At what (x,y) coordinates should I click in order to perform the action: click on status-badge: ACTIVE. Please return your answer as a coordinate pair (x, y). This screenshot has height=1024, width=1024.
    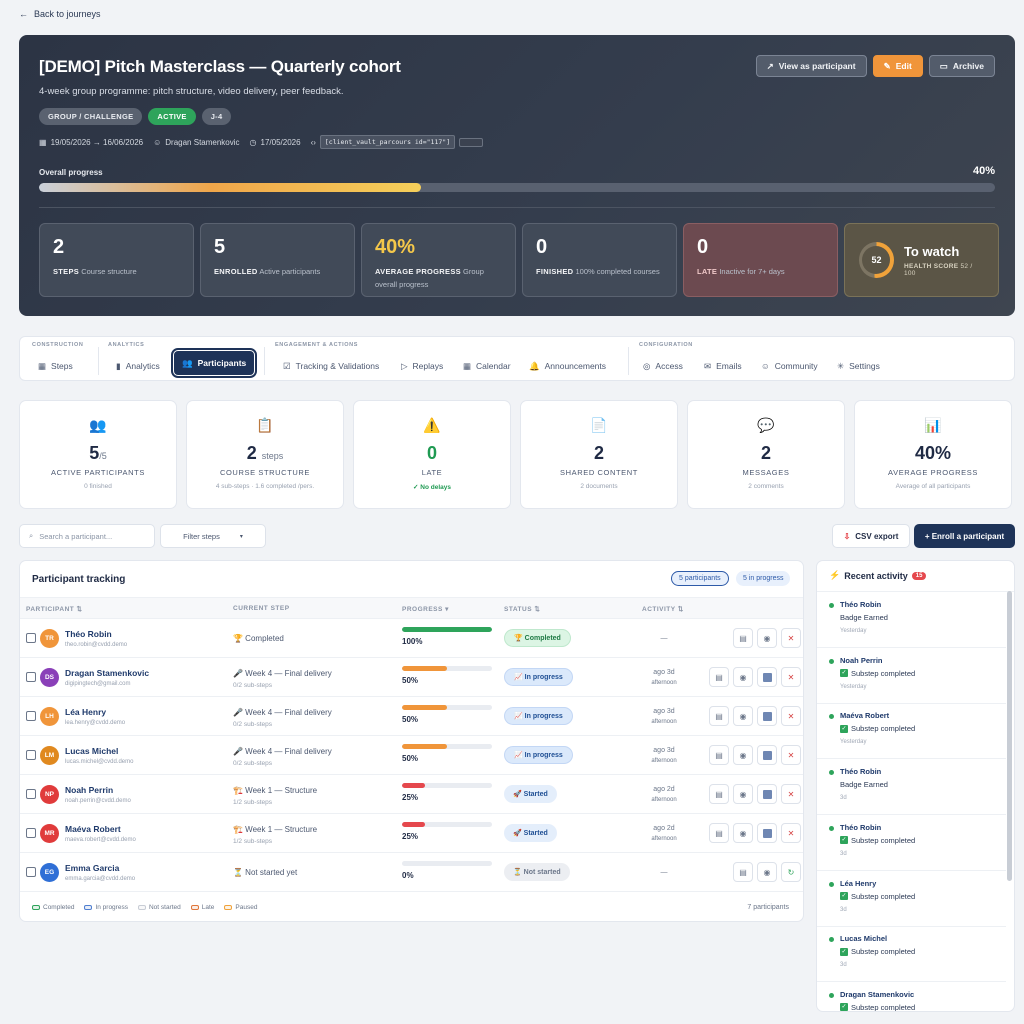
    Looking at the image, I should click on (172, 116).